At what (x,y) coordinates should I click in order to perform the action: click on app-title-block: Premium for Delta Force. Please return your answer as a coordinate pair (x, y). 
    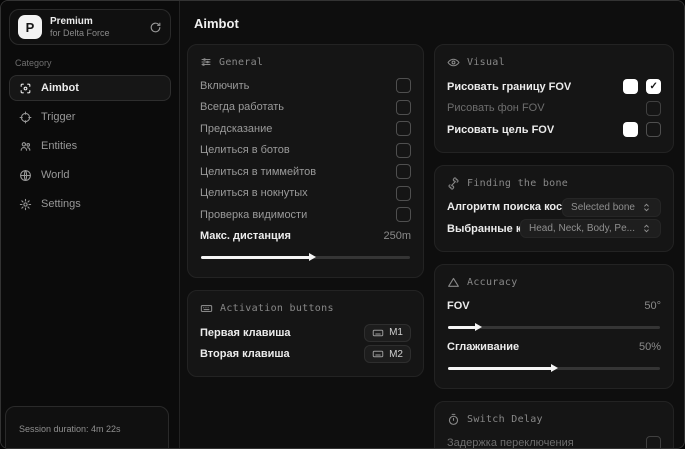
    Looking at the image, I should click on (80, 27).